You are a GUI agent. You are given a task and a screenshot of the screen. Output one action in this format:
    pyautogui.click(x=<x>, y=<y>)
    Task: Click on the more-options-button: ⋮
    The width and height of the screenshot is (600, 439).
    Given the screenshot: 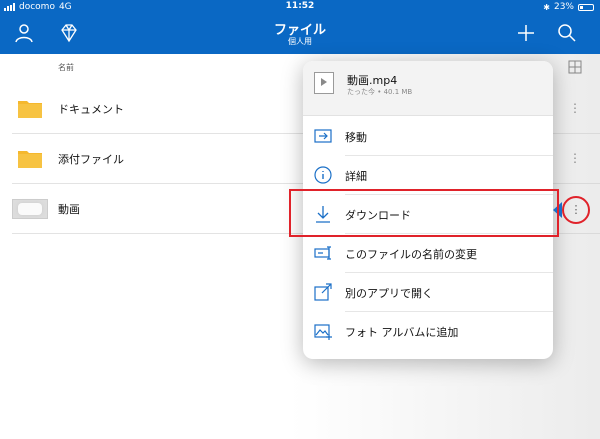 What is the action you would take?
    pyautogui.click(x=576, y=210)
    